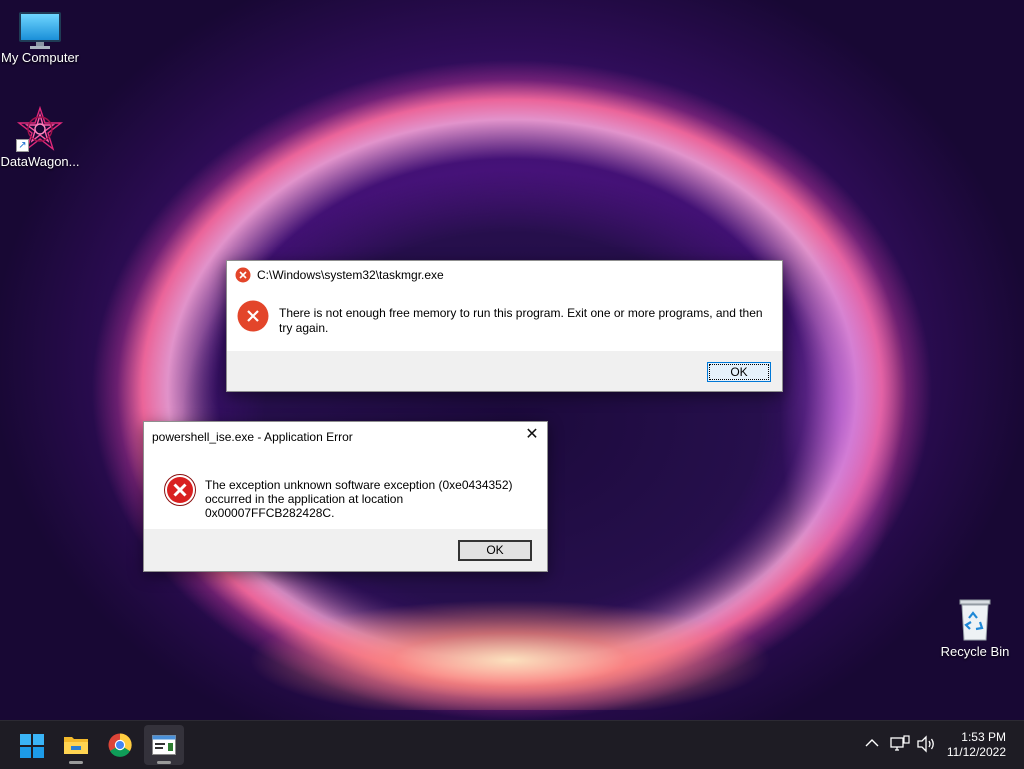 The image size is (1024, 769). I want to click on network-icon, so click(900, 745).